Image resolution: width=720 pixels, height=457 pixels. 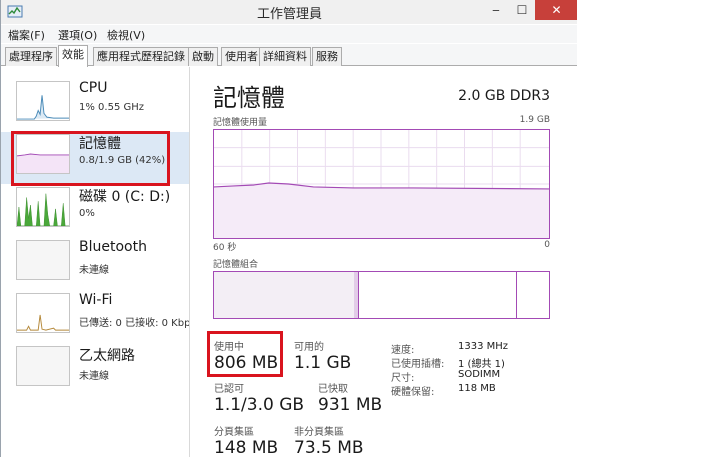 What do you see at coordinates (26, 35) in the screenshot?
I see `menu-file: 檔案(F)` at bounding box center [26, 35].